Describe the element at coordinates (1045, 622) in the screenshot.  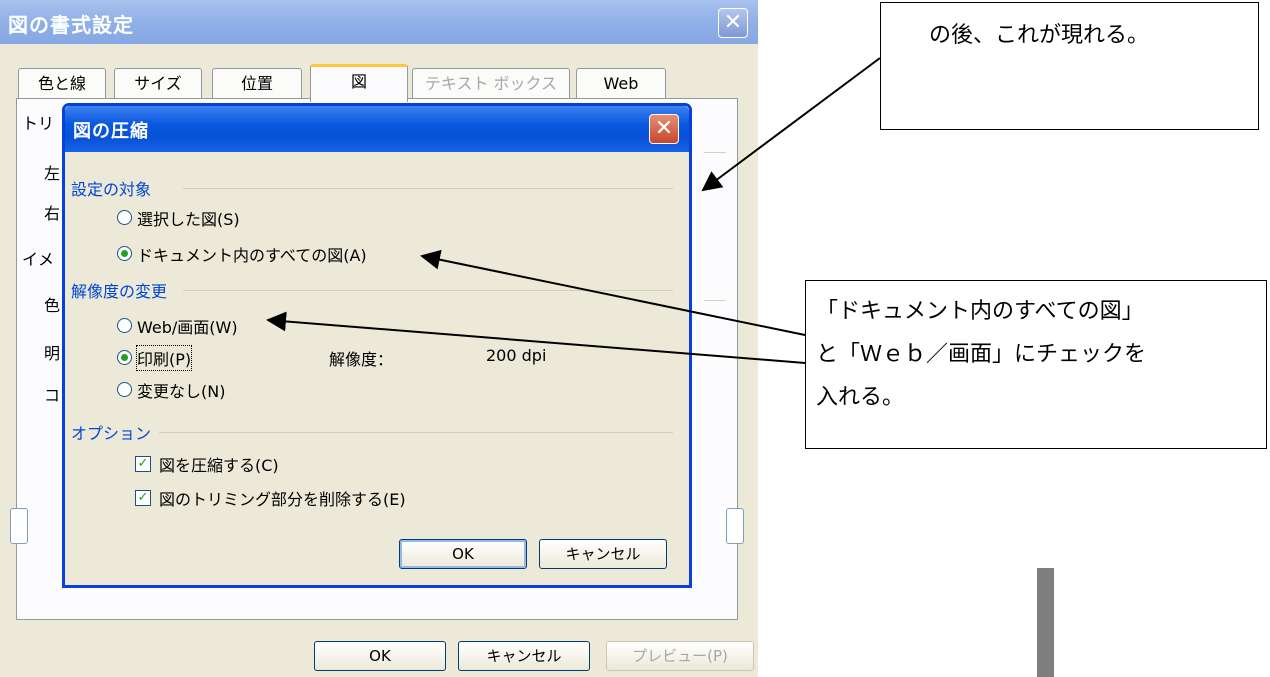
I see `gray-bar` at that location.